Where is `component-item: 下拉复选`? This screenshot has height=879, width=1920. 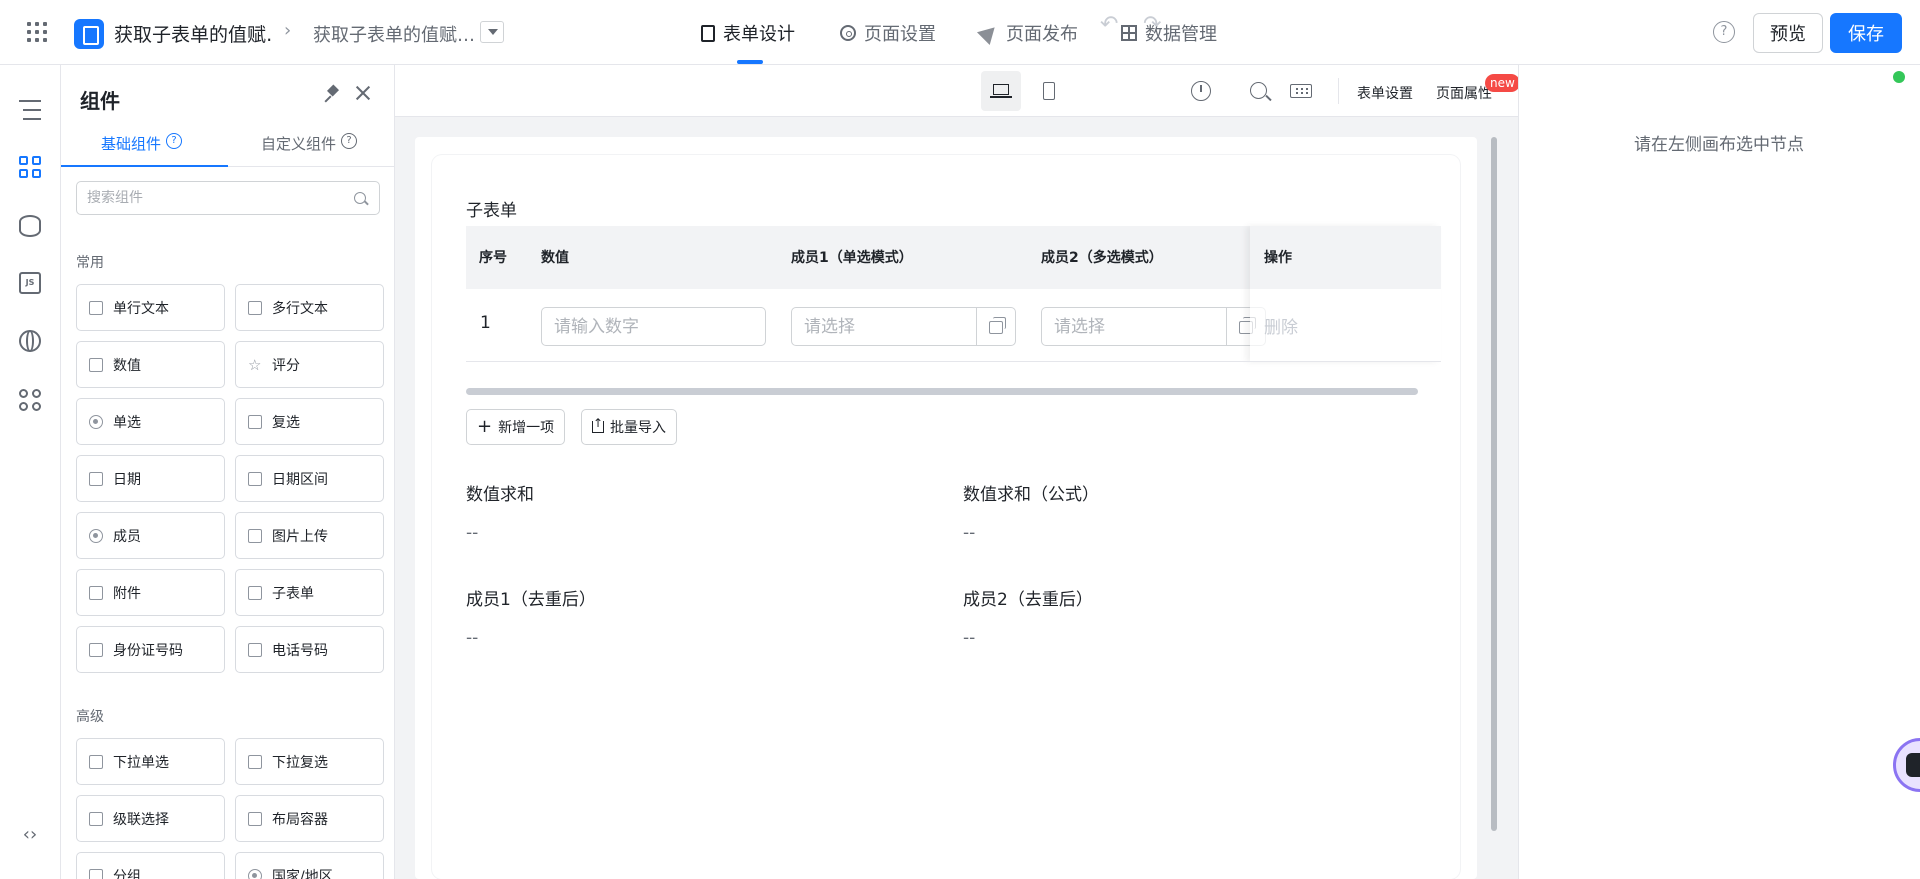
component-item: 下拉复选 is located at coordinates (309, 761).